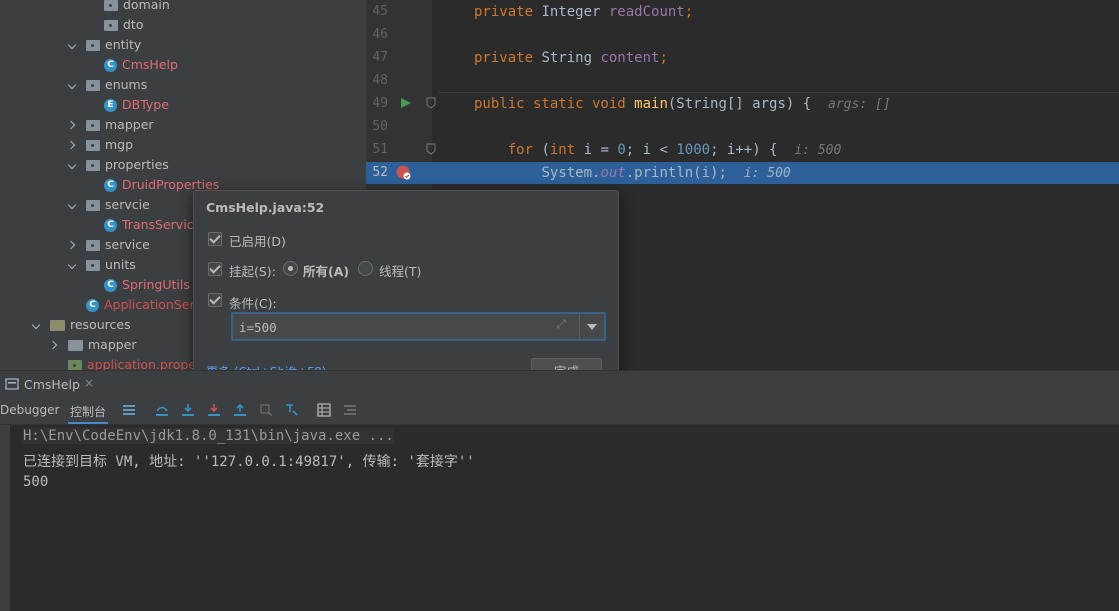 The width and height of the screenshot is (1119, 611). What do you see at coordinates (380, 126) in the screenshot?
I see `line-number: 50` at bounding box center [380, 126].